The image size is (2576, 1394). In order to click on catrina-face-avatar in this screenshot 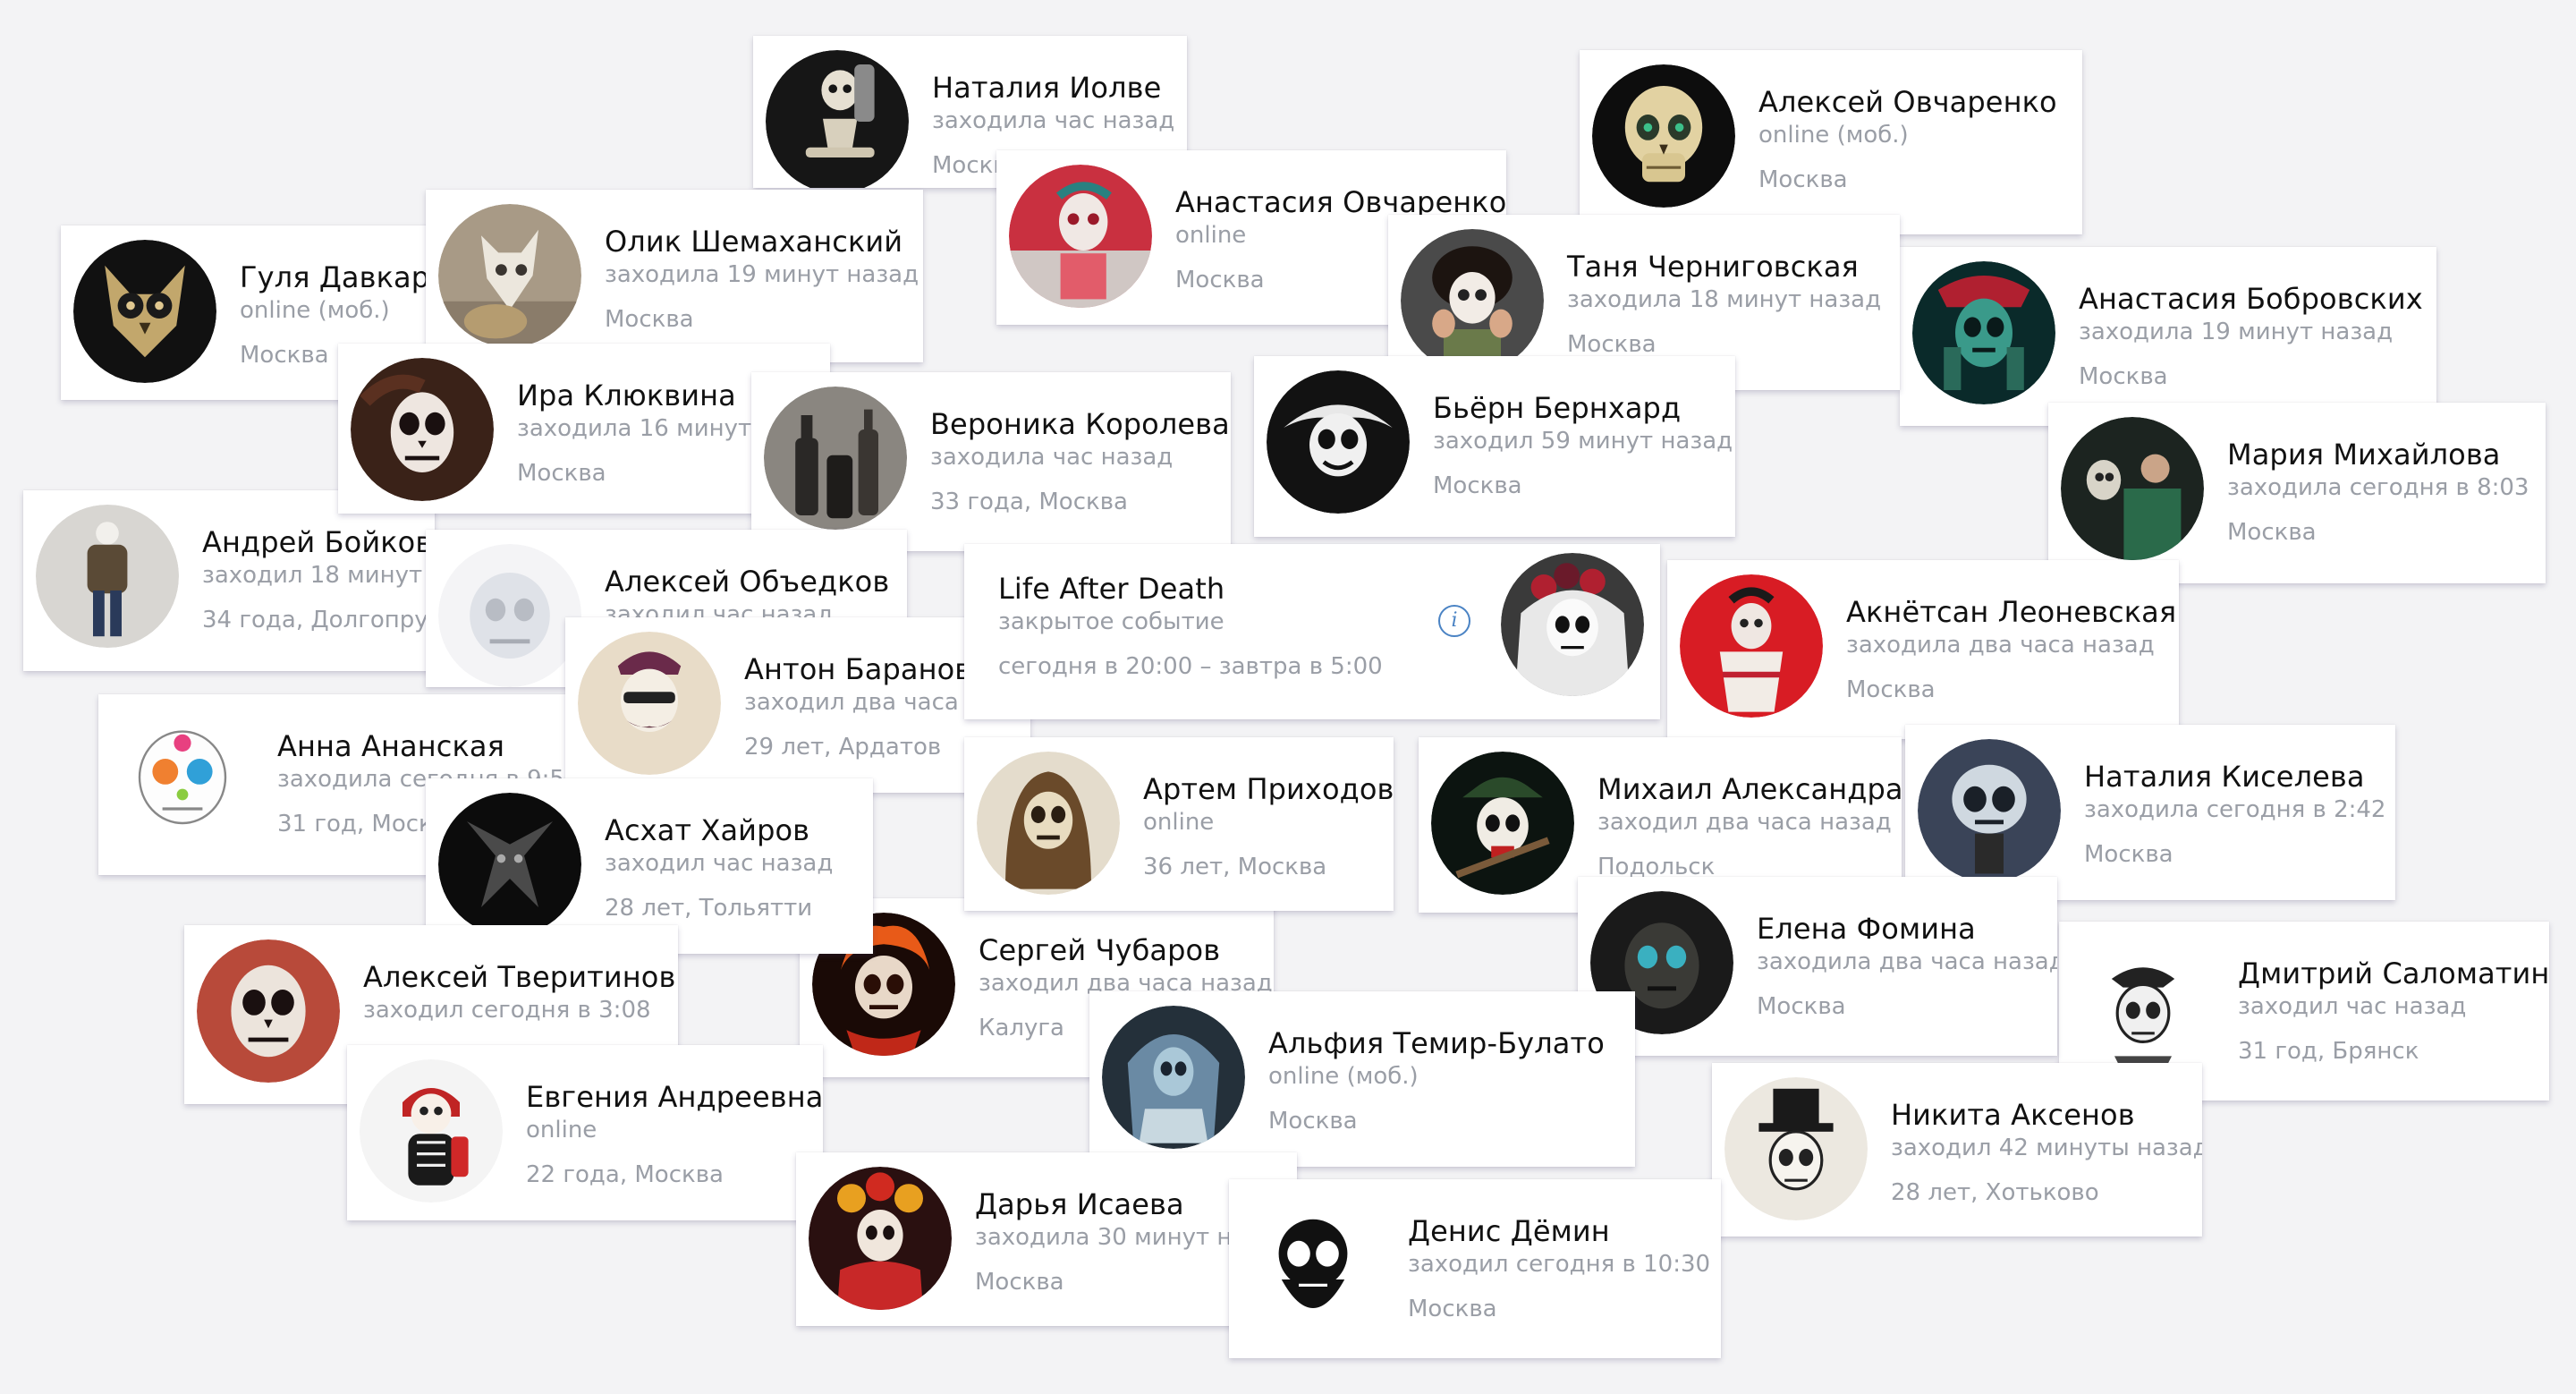, I will do `click(422, 430)`.